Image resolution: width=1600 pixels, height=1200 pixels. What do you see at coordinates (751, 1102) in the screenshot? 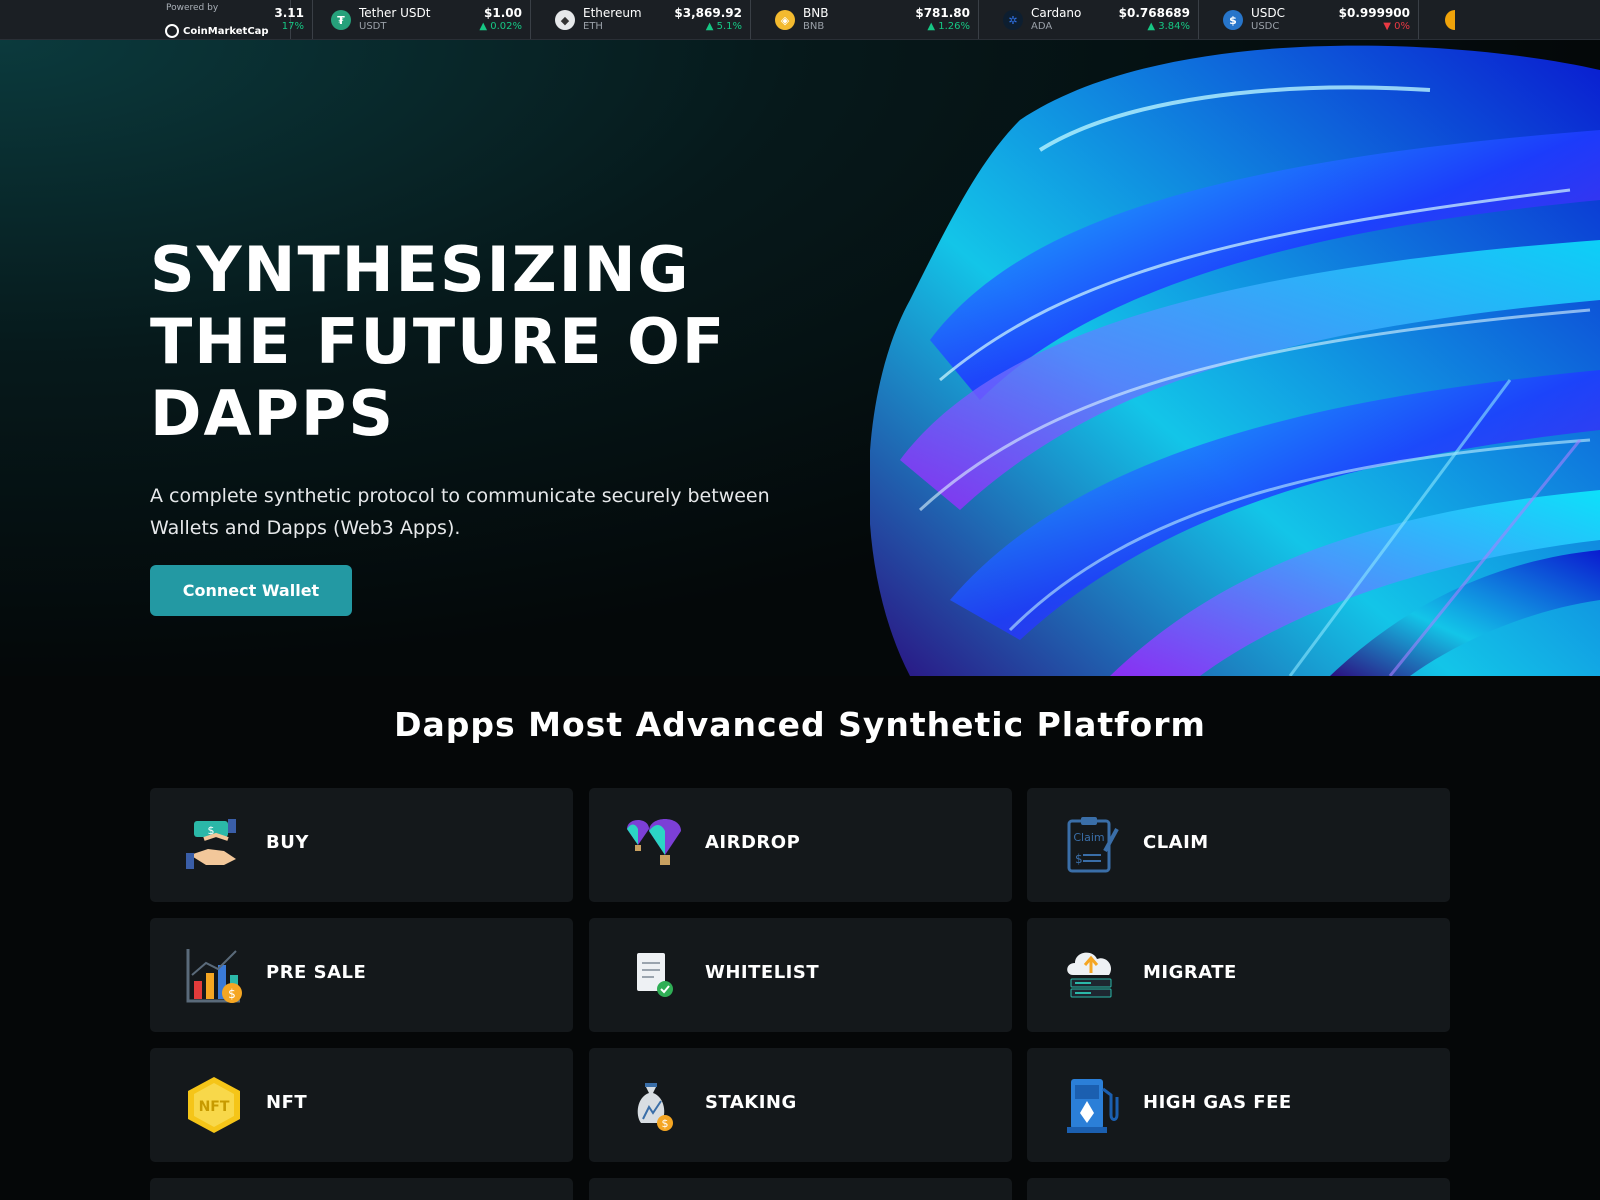
I see `feature-card-label: STAKING` at bounding box center [751, 1102].